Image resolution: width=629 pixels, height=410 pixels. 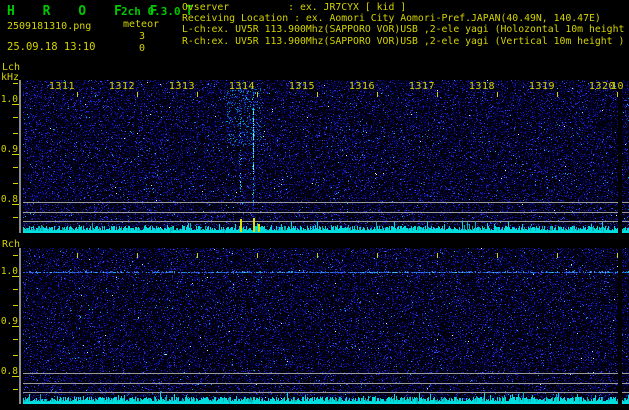 I want to click on mode-label: meteor, so click(x=141, y=24).